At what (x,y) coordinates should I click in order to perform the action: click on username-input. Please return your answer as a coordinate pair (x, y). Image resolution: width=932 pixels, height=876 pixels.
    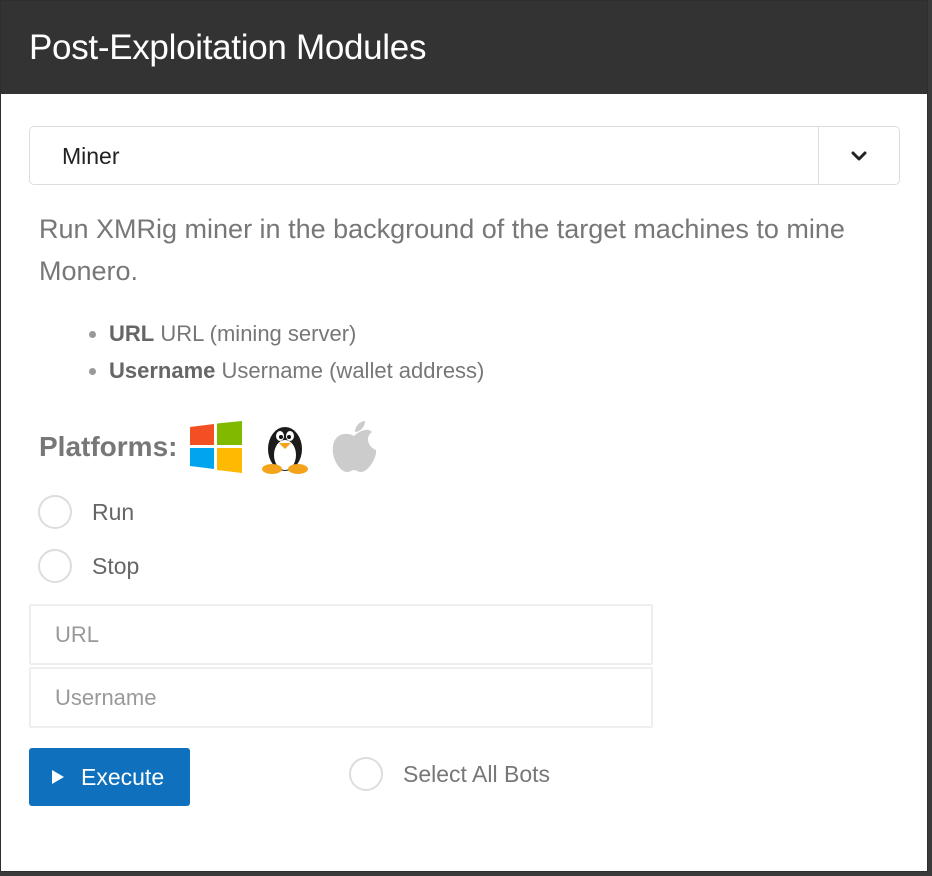
    Looking at the image, I should click on (341, 697).